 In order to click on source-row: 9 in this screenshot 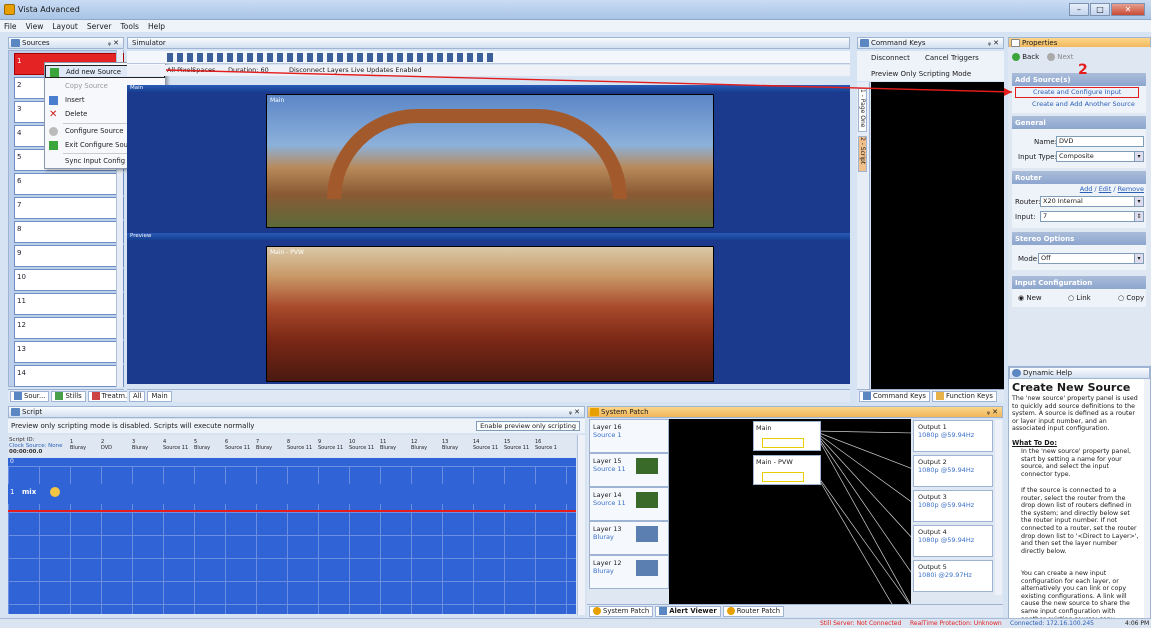, I will do `click(69, 256)`.